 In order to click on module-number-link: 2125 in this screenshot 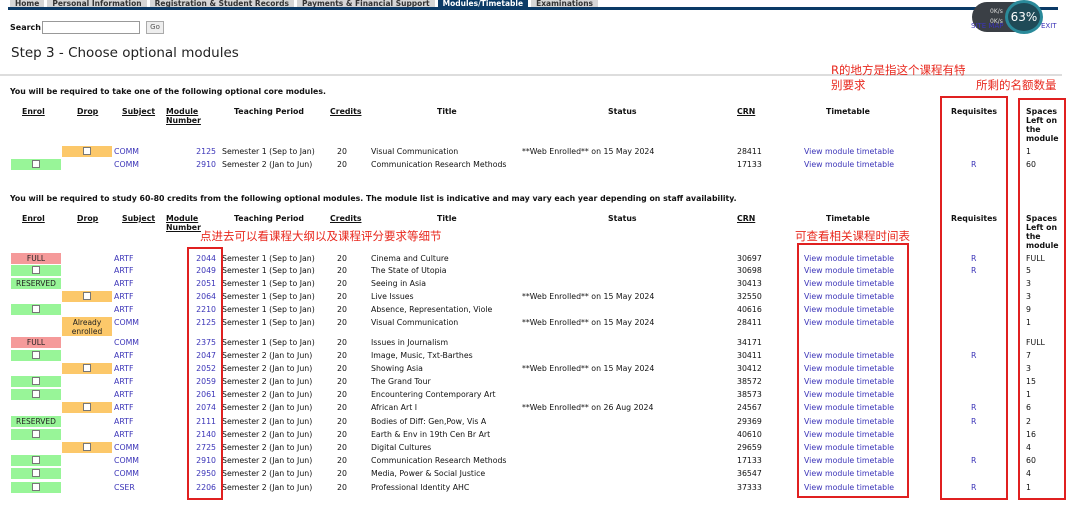, I will do `click(198, 152)`.